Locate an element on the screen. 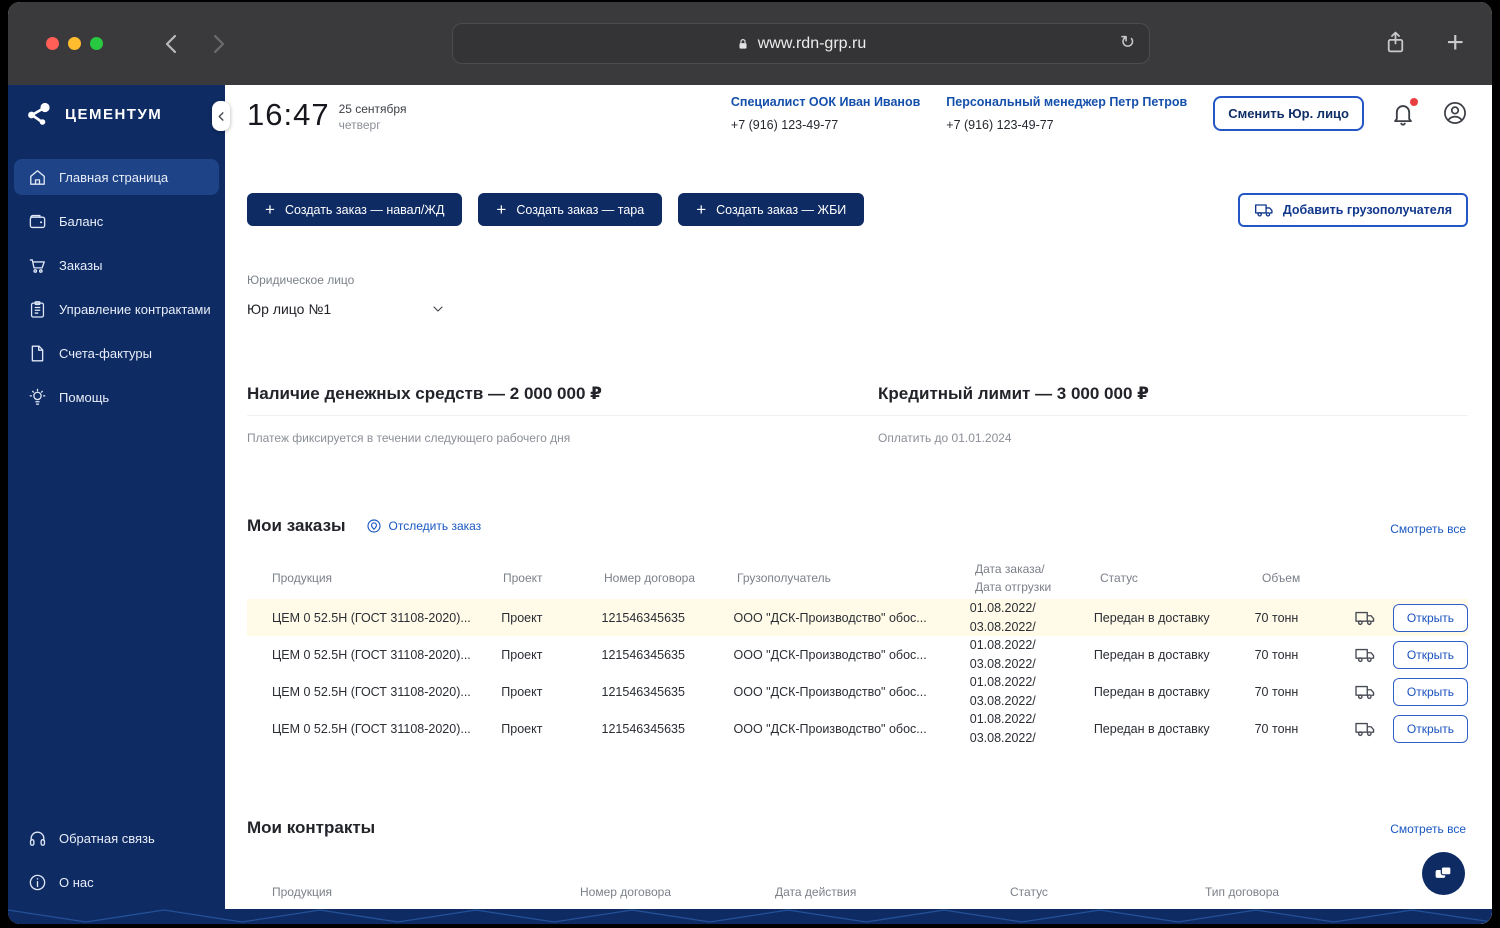 The image size is (1500, 928). sidebar-item-orders: Заказы is located at coordinates (116, 265).